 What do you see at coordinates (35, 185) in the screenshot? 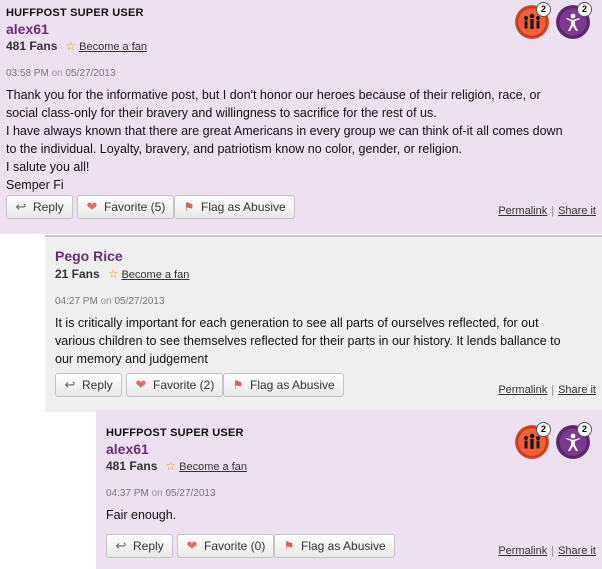
I see `body-line: Semper Fi` at bounding box center [35, 185].